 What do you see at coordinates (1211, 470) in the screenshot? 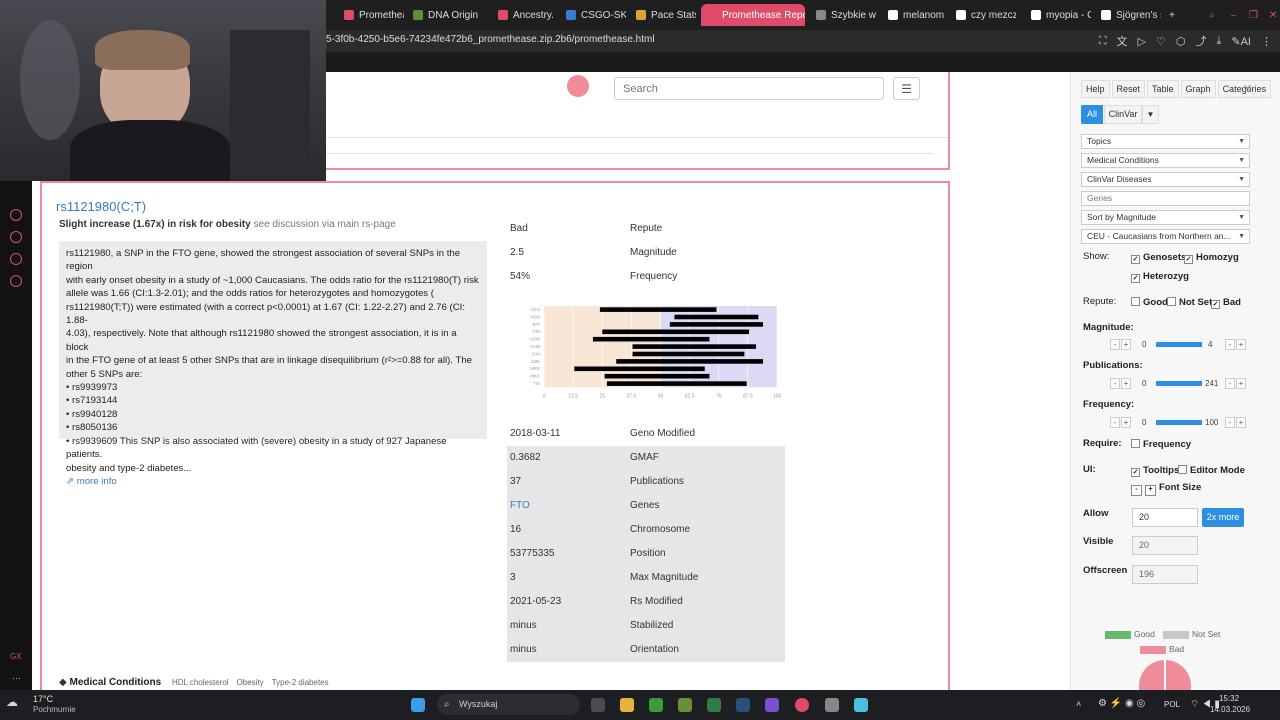
I see `ui-editor-mode-option: Editor Mode` at bounding box center [1211, 470].